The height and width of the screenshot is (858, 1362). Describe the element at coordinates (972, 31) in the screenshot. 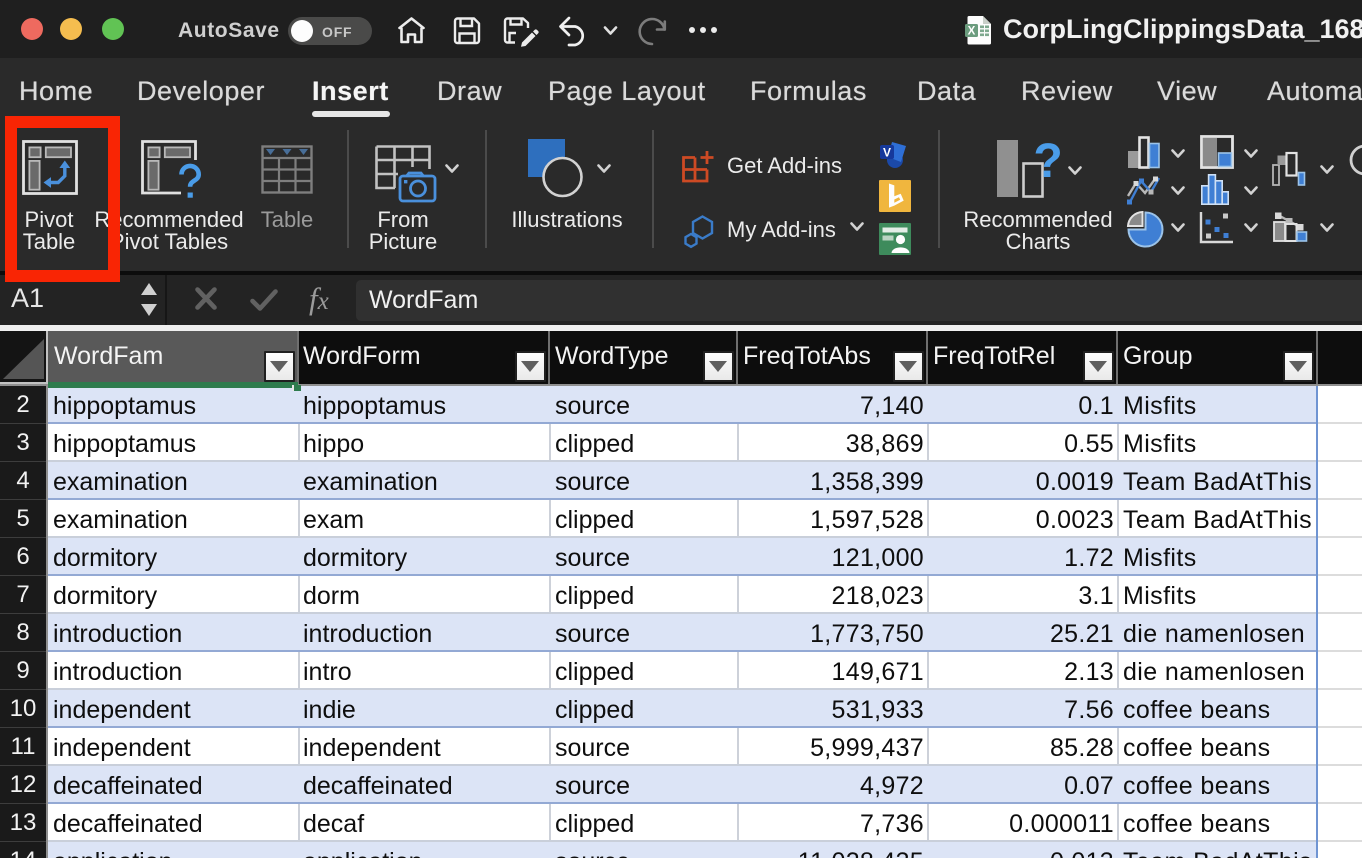

I see `svg-text: X` at that location.